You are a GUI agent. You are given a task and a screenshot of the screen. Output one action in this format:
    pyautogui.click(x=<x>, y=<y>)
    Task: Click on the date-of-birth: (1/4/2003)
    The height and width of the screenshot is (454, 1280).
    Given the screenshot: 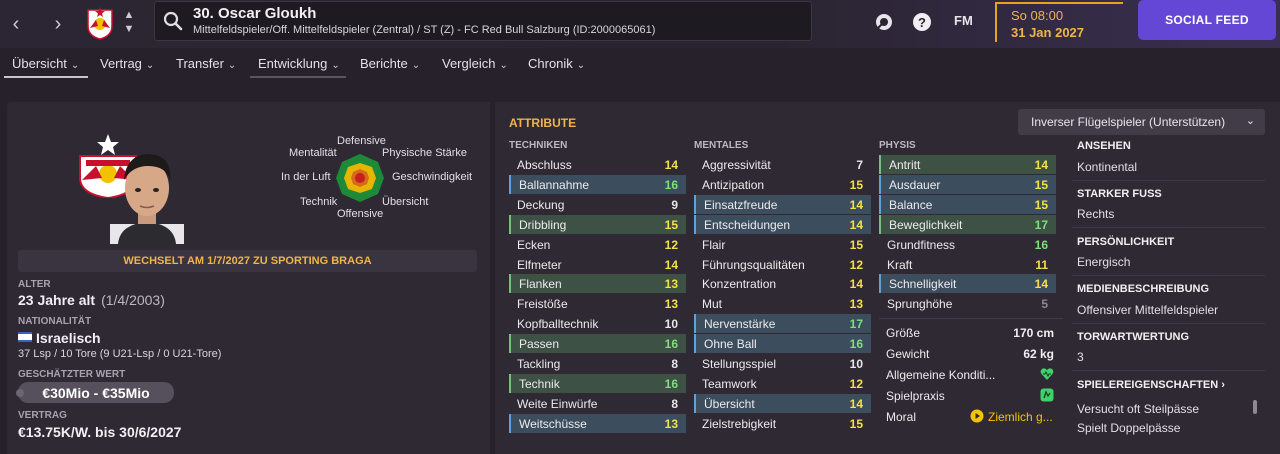 What is the action you would take?
    pyautogui.click(x=133, y=300)
    